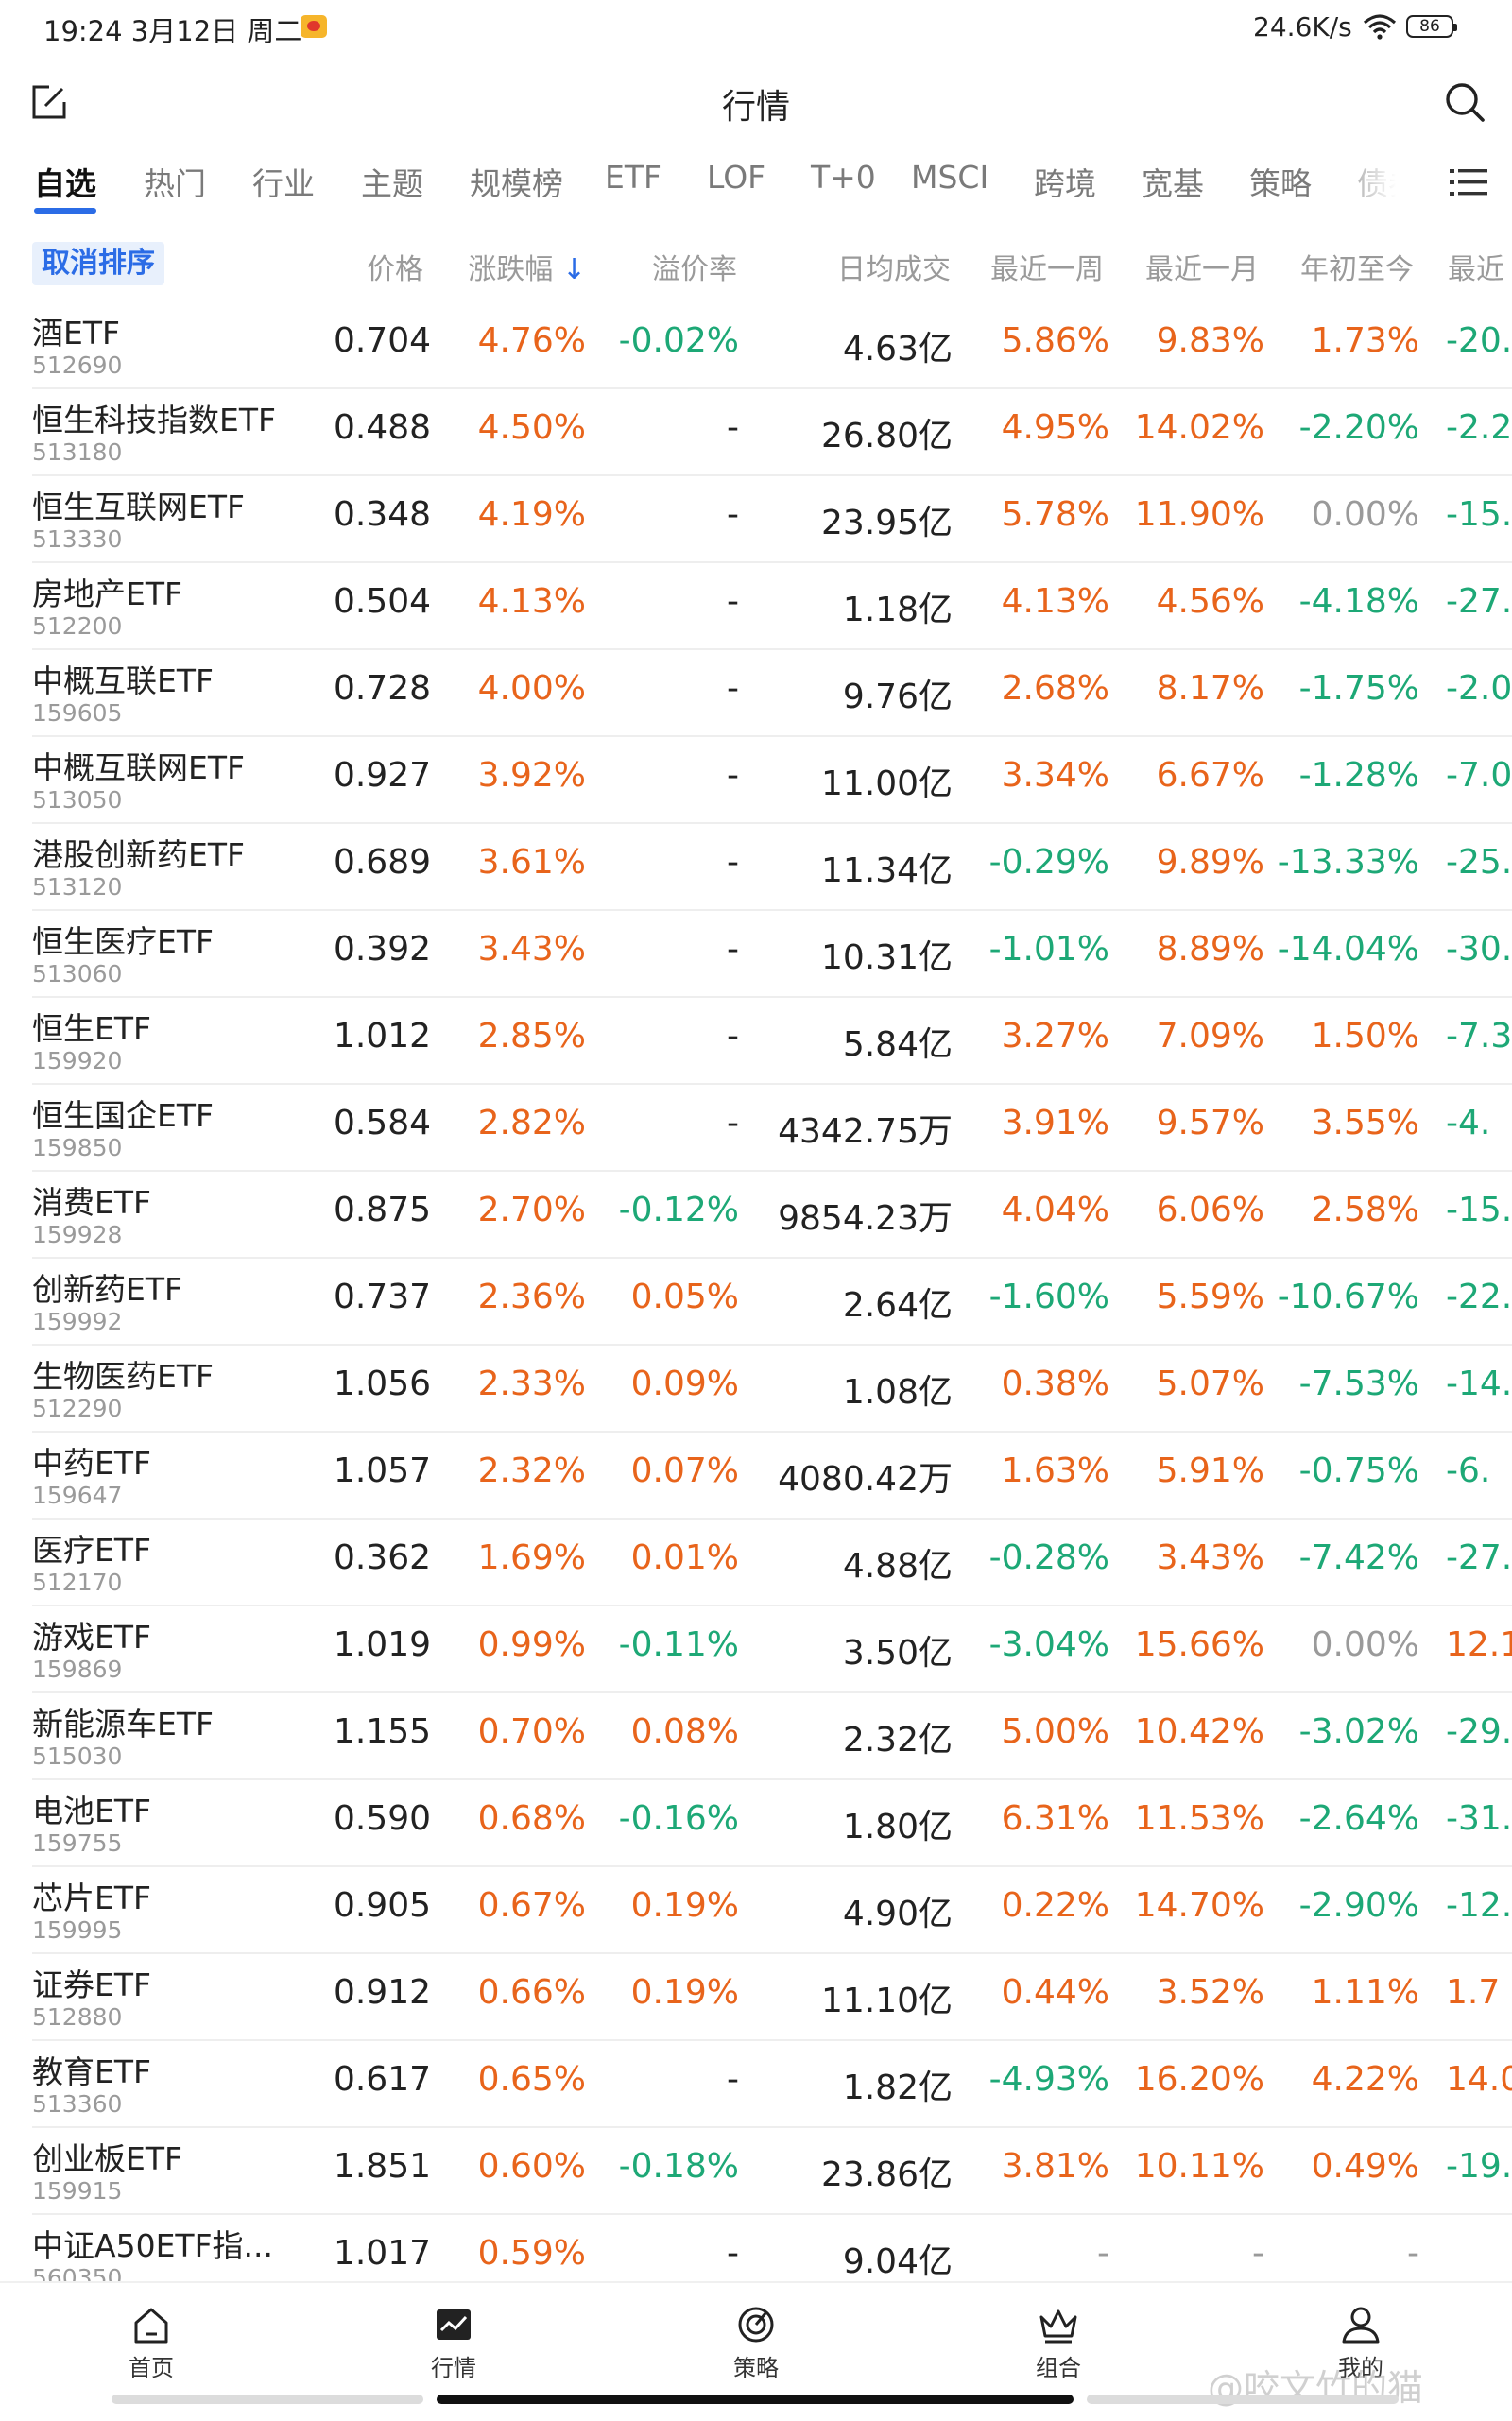  Describe the element at coordinates (843, 177) in the screenshot. I see `tab-t0: T+0` at that location.